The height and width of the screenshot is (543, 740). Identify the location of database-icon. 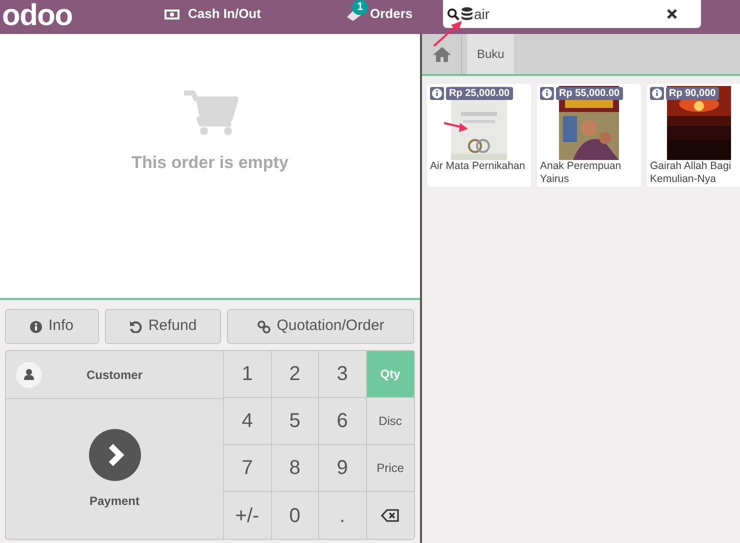
(467, 14).